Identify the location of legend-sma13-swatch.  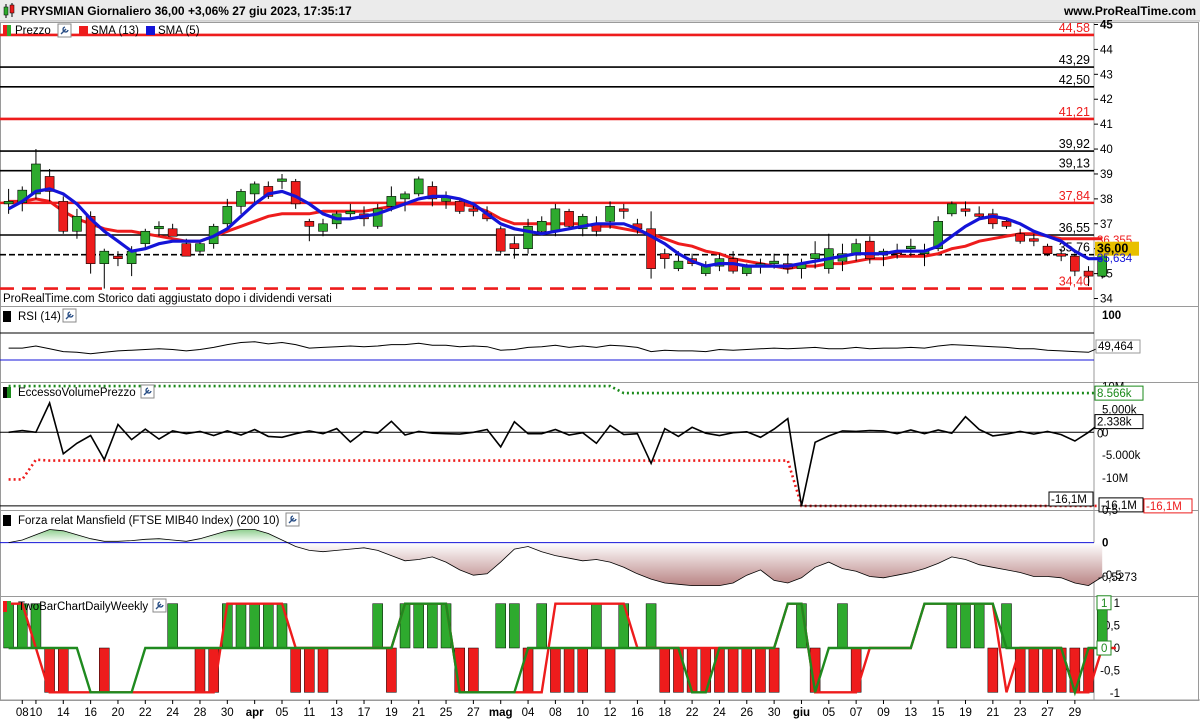
(83, 30).